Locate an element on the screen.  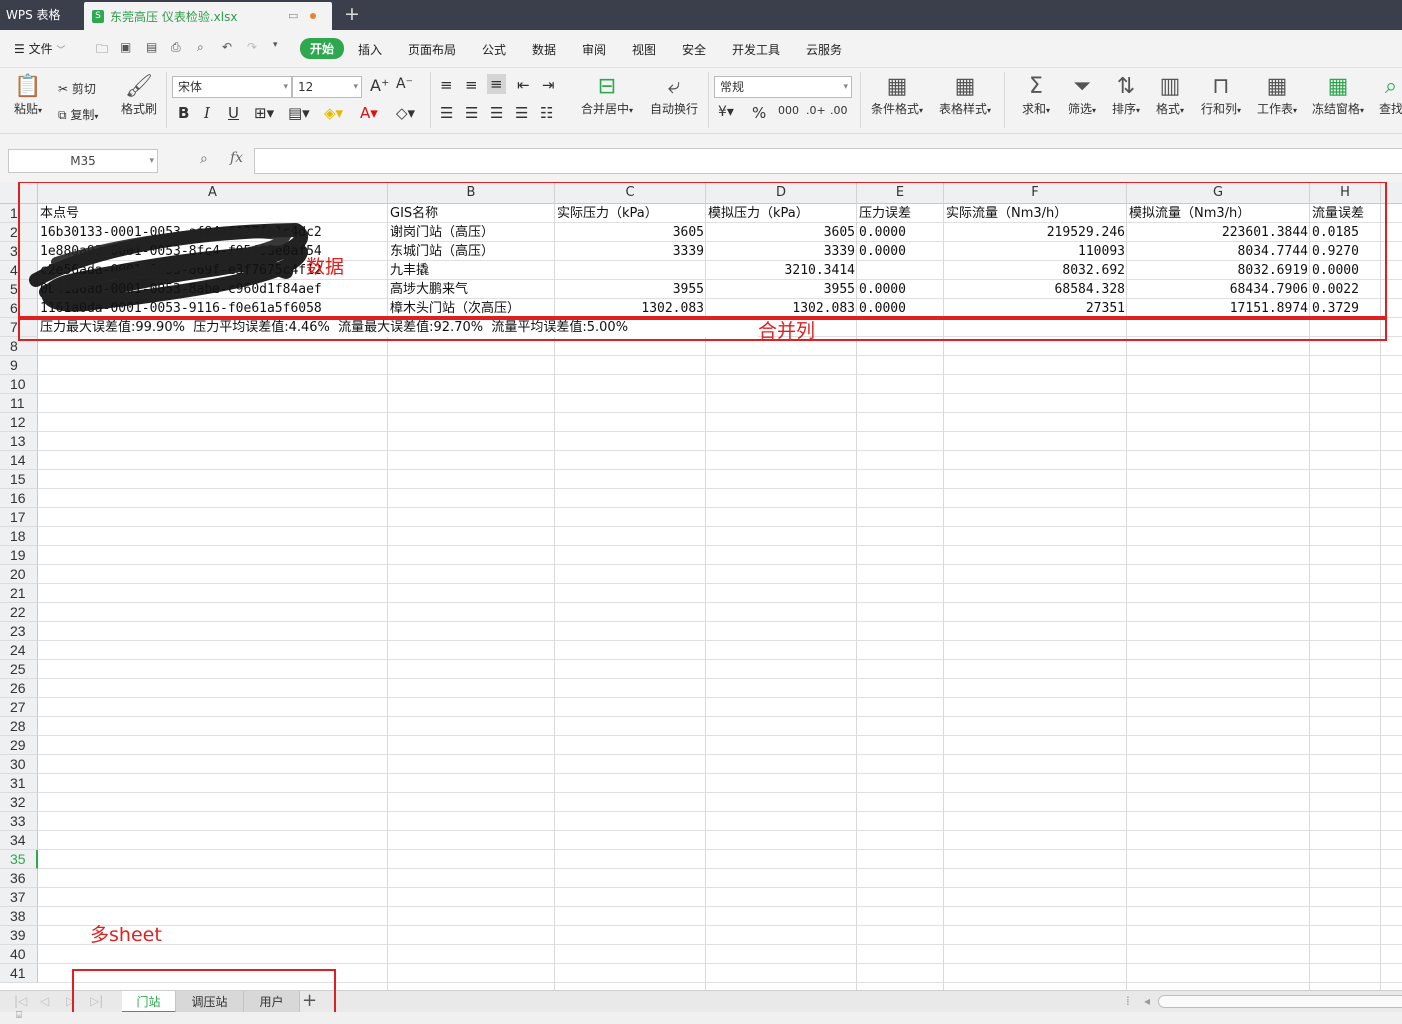
zoom-search-icon: ⌕ is located at coordinates (204, 159).